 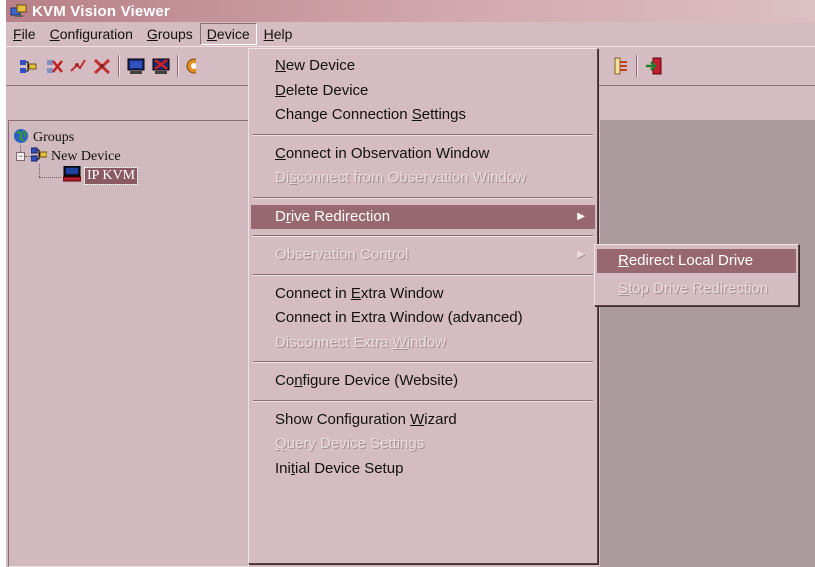 What do you see at coordinates (382, 153) in the screenshot?
I see `menu-item-label: Connect in Observation Window` at bounding box center [382, 153].